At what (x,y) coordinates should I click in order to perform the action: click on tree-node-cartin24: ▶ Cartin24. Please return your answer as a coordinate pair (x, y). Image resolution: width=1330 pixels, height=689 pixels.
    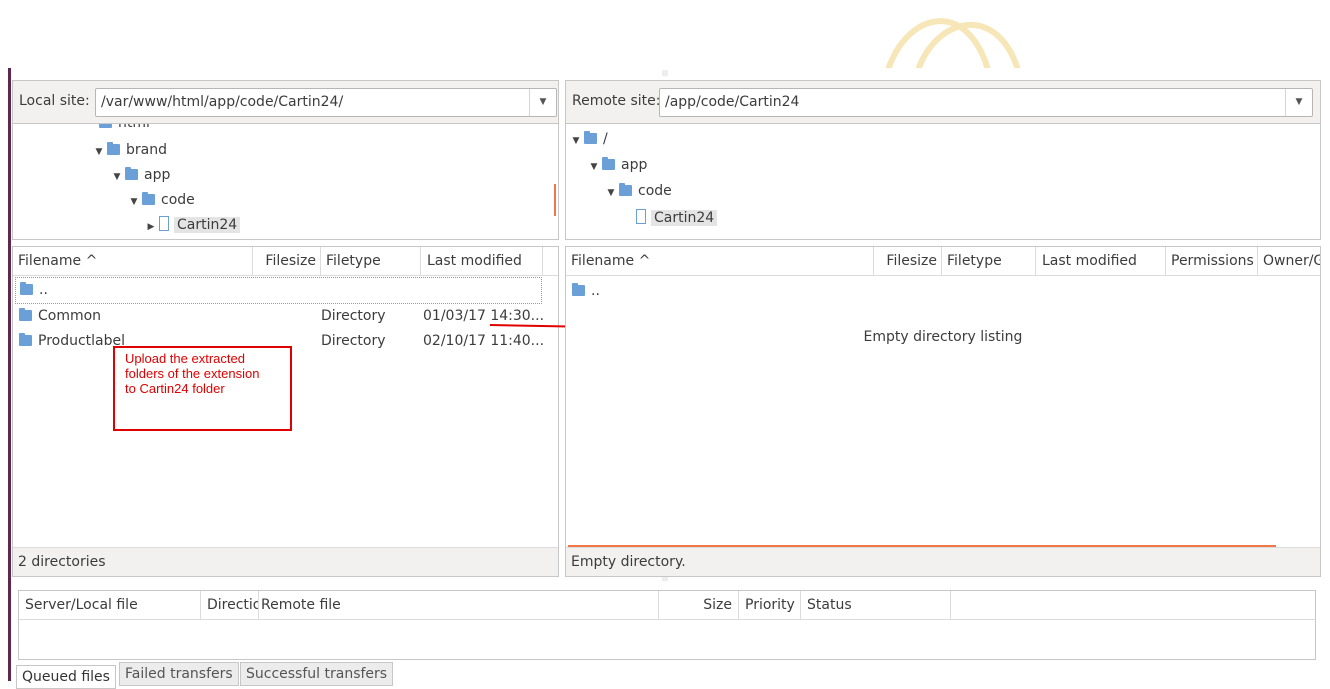
    Looking at the image, I should click on (192, 225).